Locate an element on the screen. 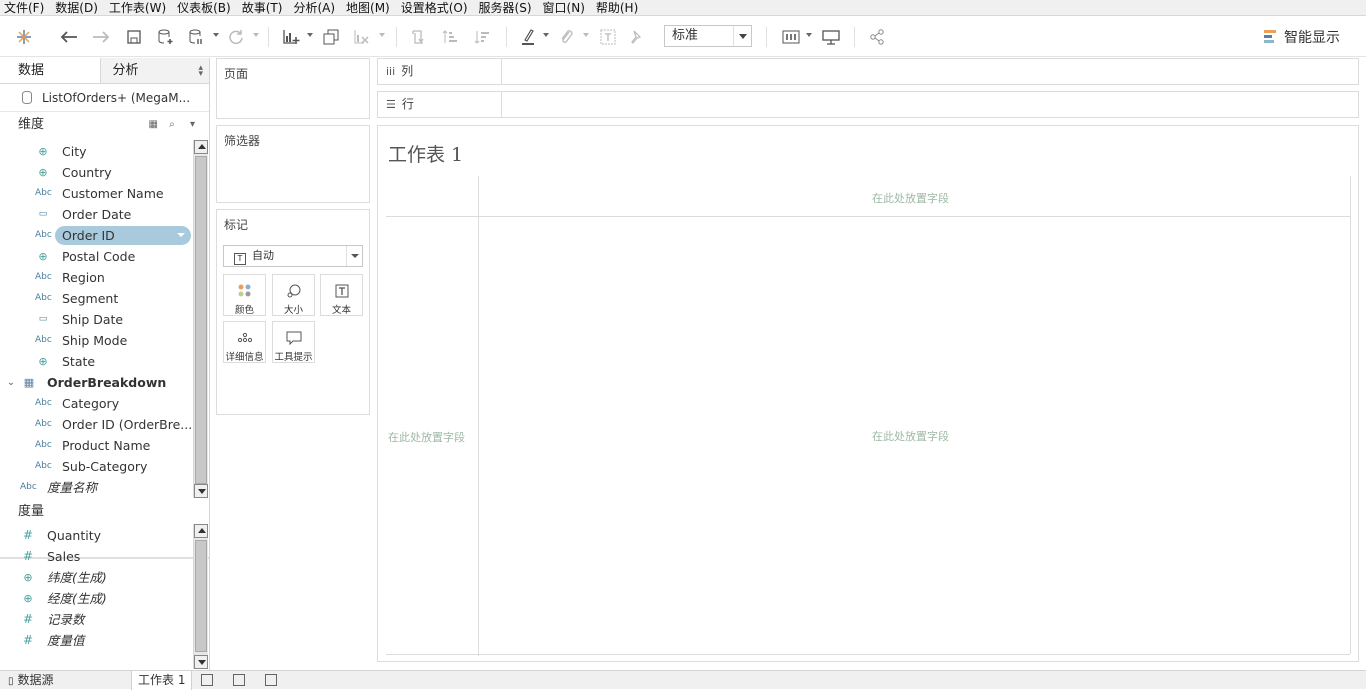 This screenshot has height=691, width=1366. drop-field-rows: 在此处放置字段 is located at coordinates (426, 437).